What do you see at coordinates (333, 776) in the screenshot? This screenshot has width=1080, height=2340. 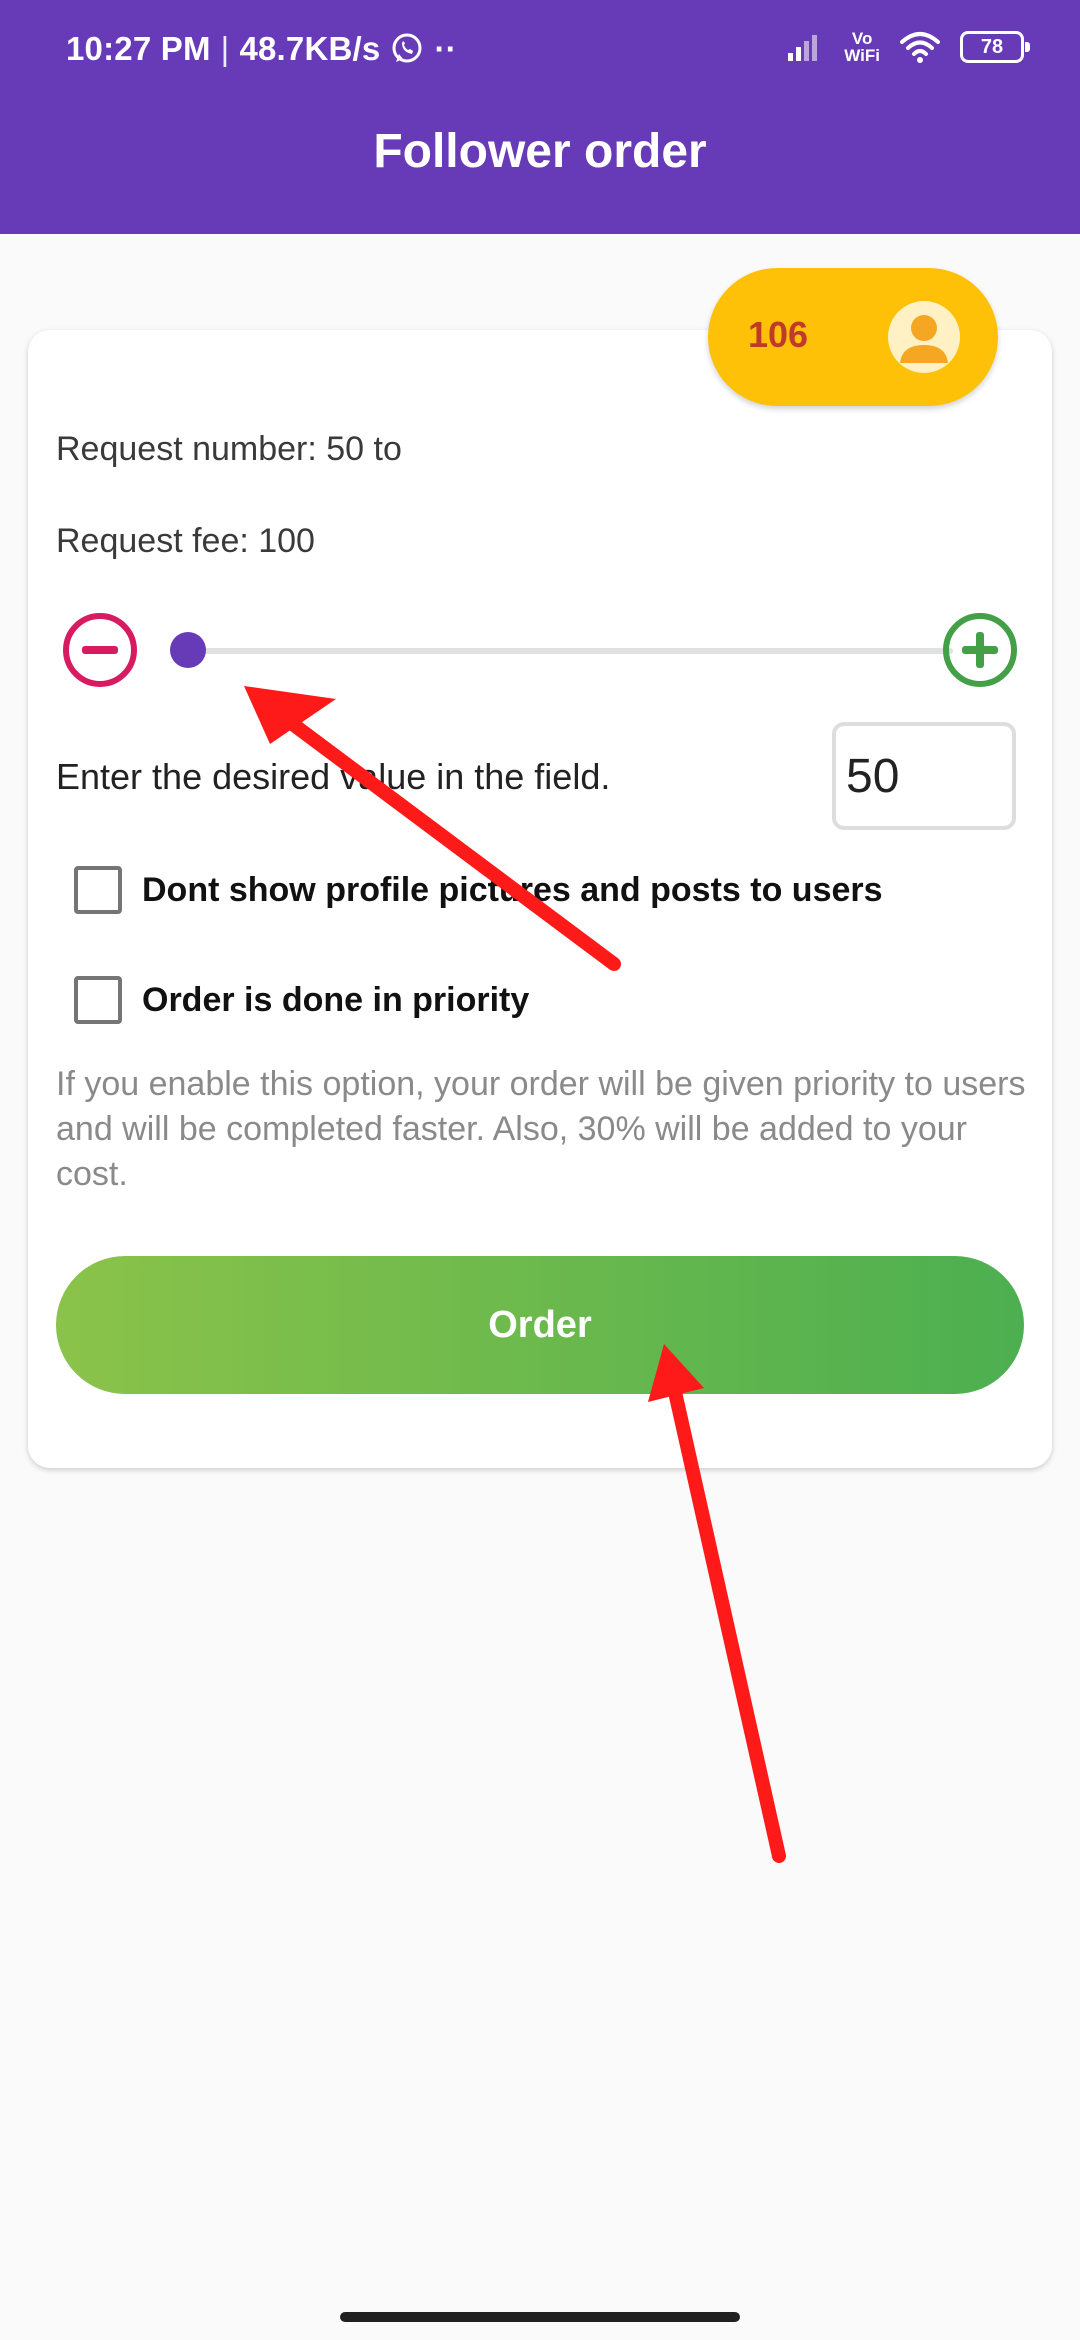 I see `desired-value-label: Enter the desired value in the field.` at bounding box center [333, 776].